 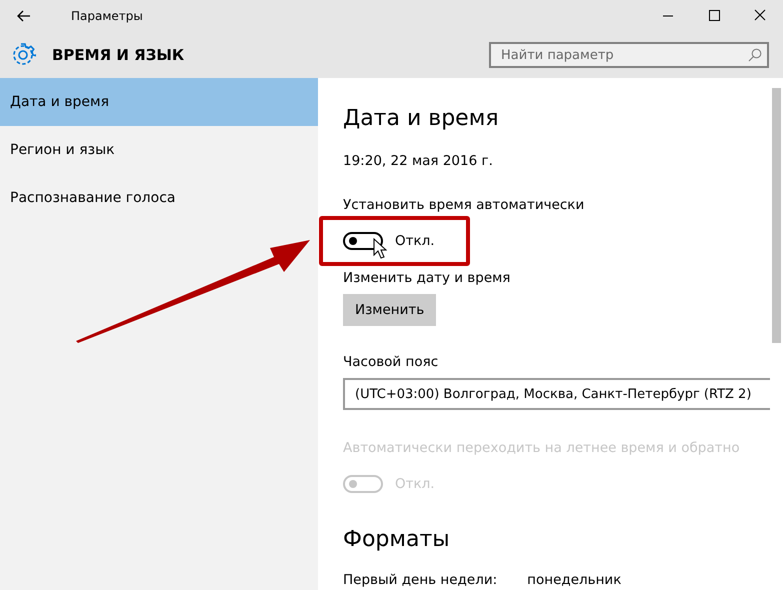 I want to click on setting-label: Изменить дату и время, so click(x=427, y=278).